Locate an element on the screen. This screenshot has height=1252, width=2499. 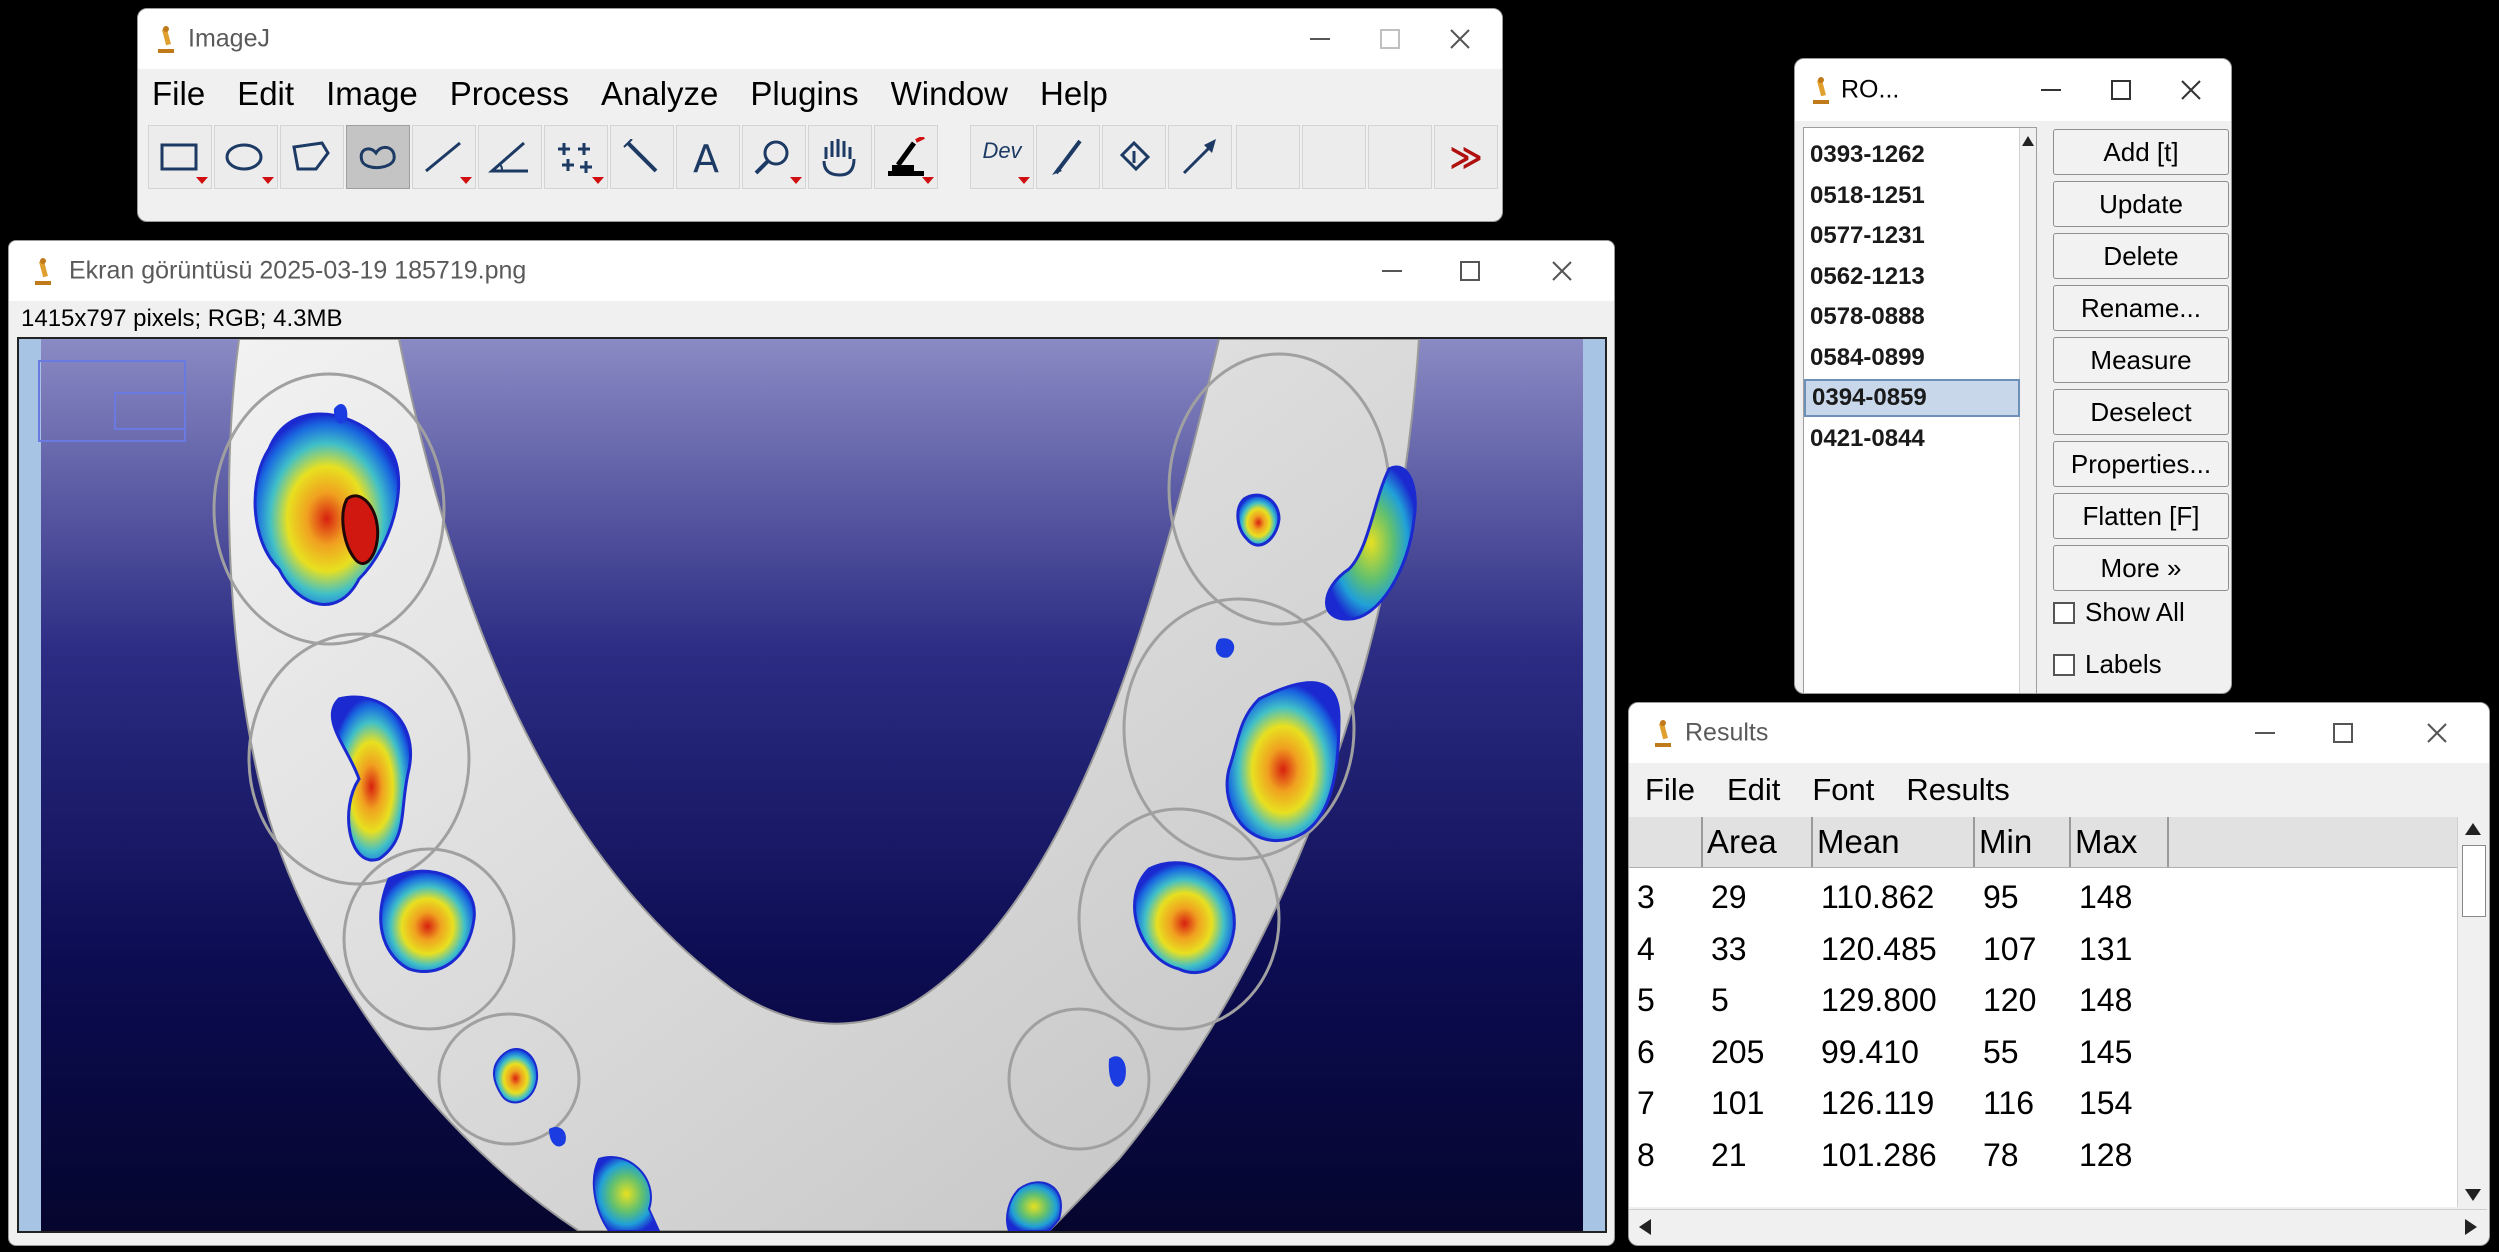
roi-list-item: 0393-1262 is located at coordinates (1912, 155).